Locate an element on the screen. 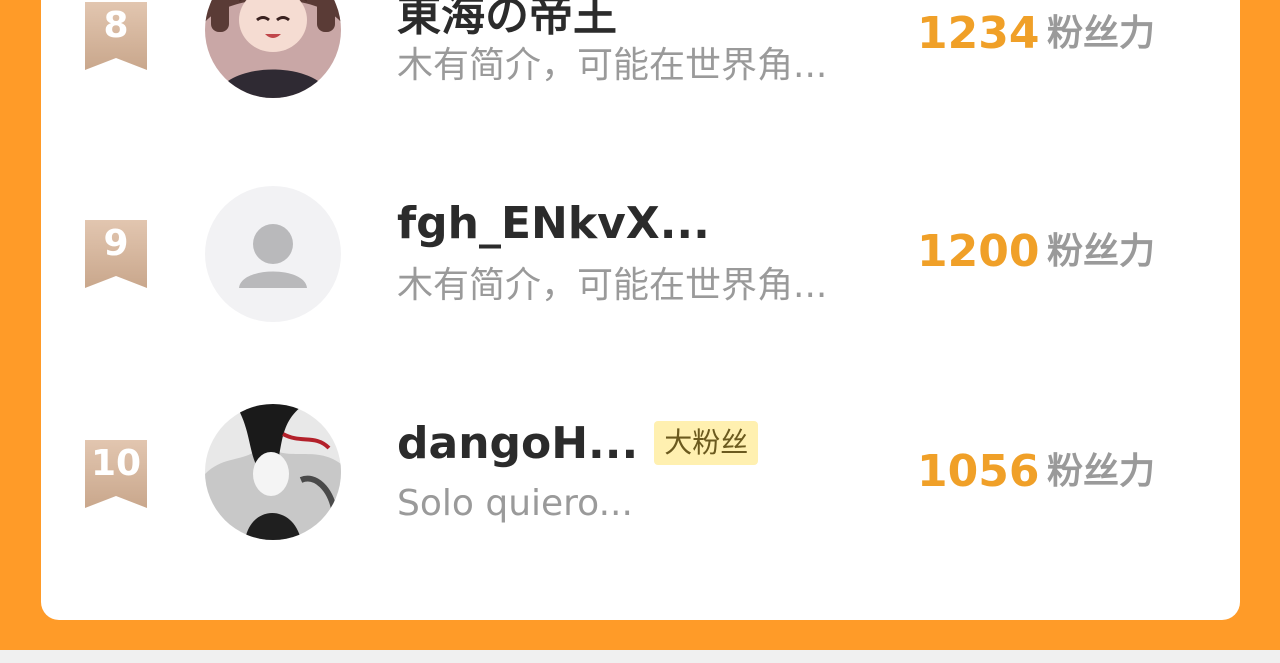  rank-badge: 10 is located at coordinates (116, 474).